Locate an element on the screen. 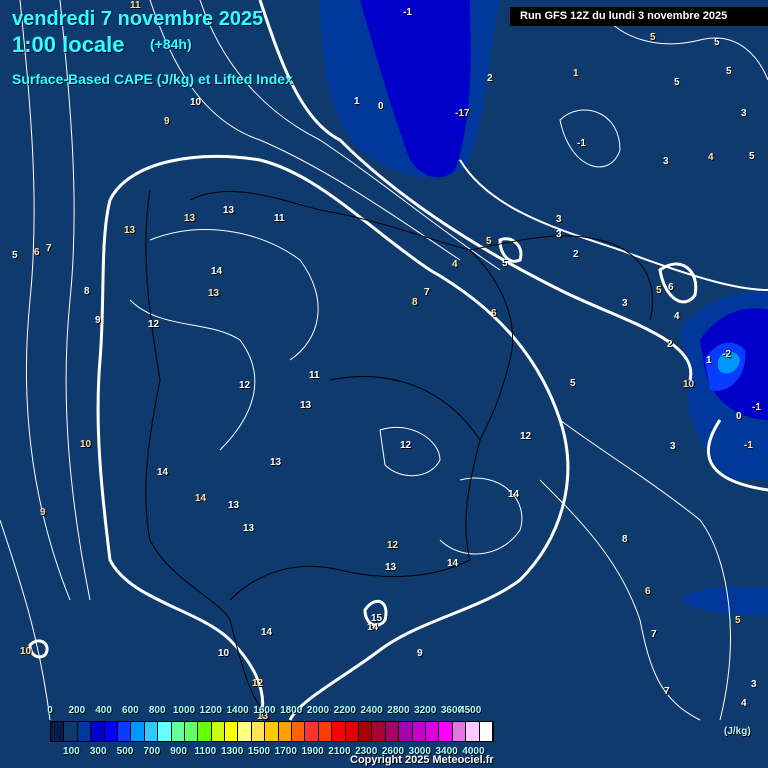 The image size is (768, 768). legend-tick-top: 2400 is located at coordinates (371, 710).